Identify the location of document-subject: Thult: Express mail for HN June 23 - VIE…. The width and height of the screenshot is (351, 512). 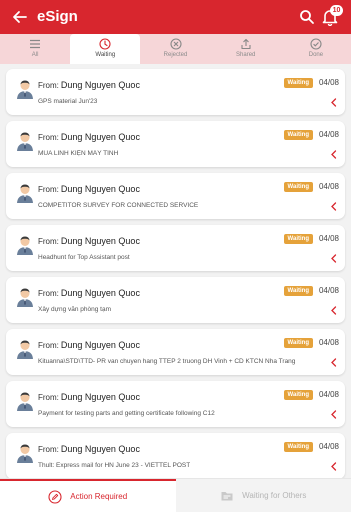
(114, 465).